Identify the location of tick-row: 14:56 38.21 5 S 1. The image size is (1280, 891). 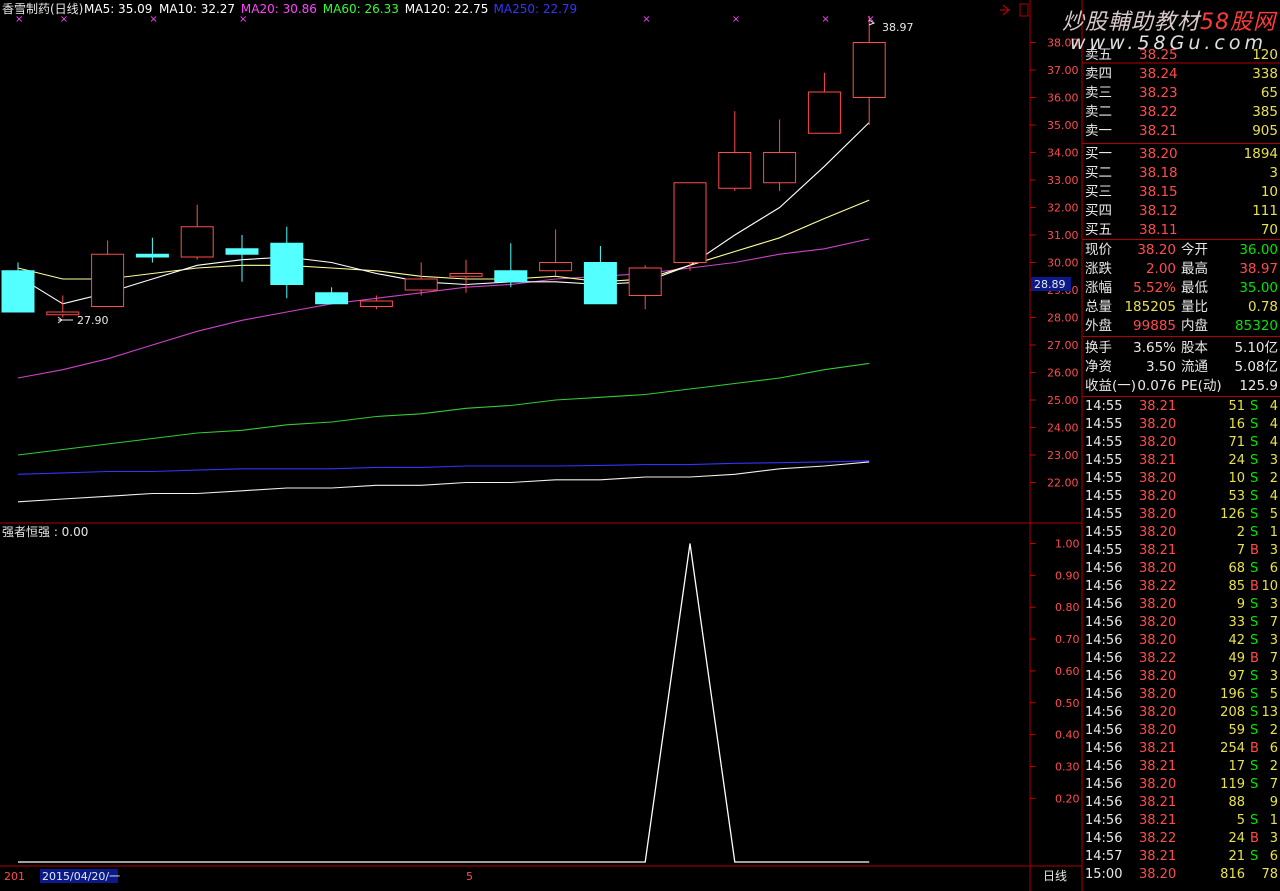
(1181, 821).